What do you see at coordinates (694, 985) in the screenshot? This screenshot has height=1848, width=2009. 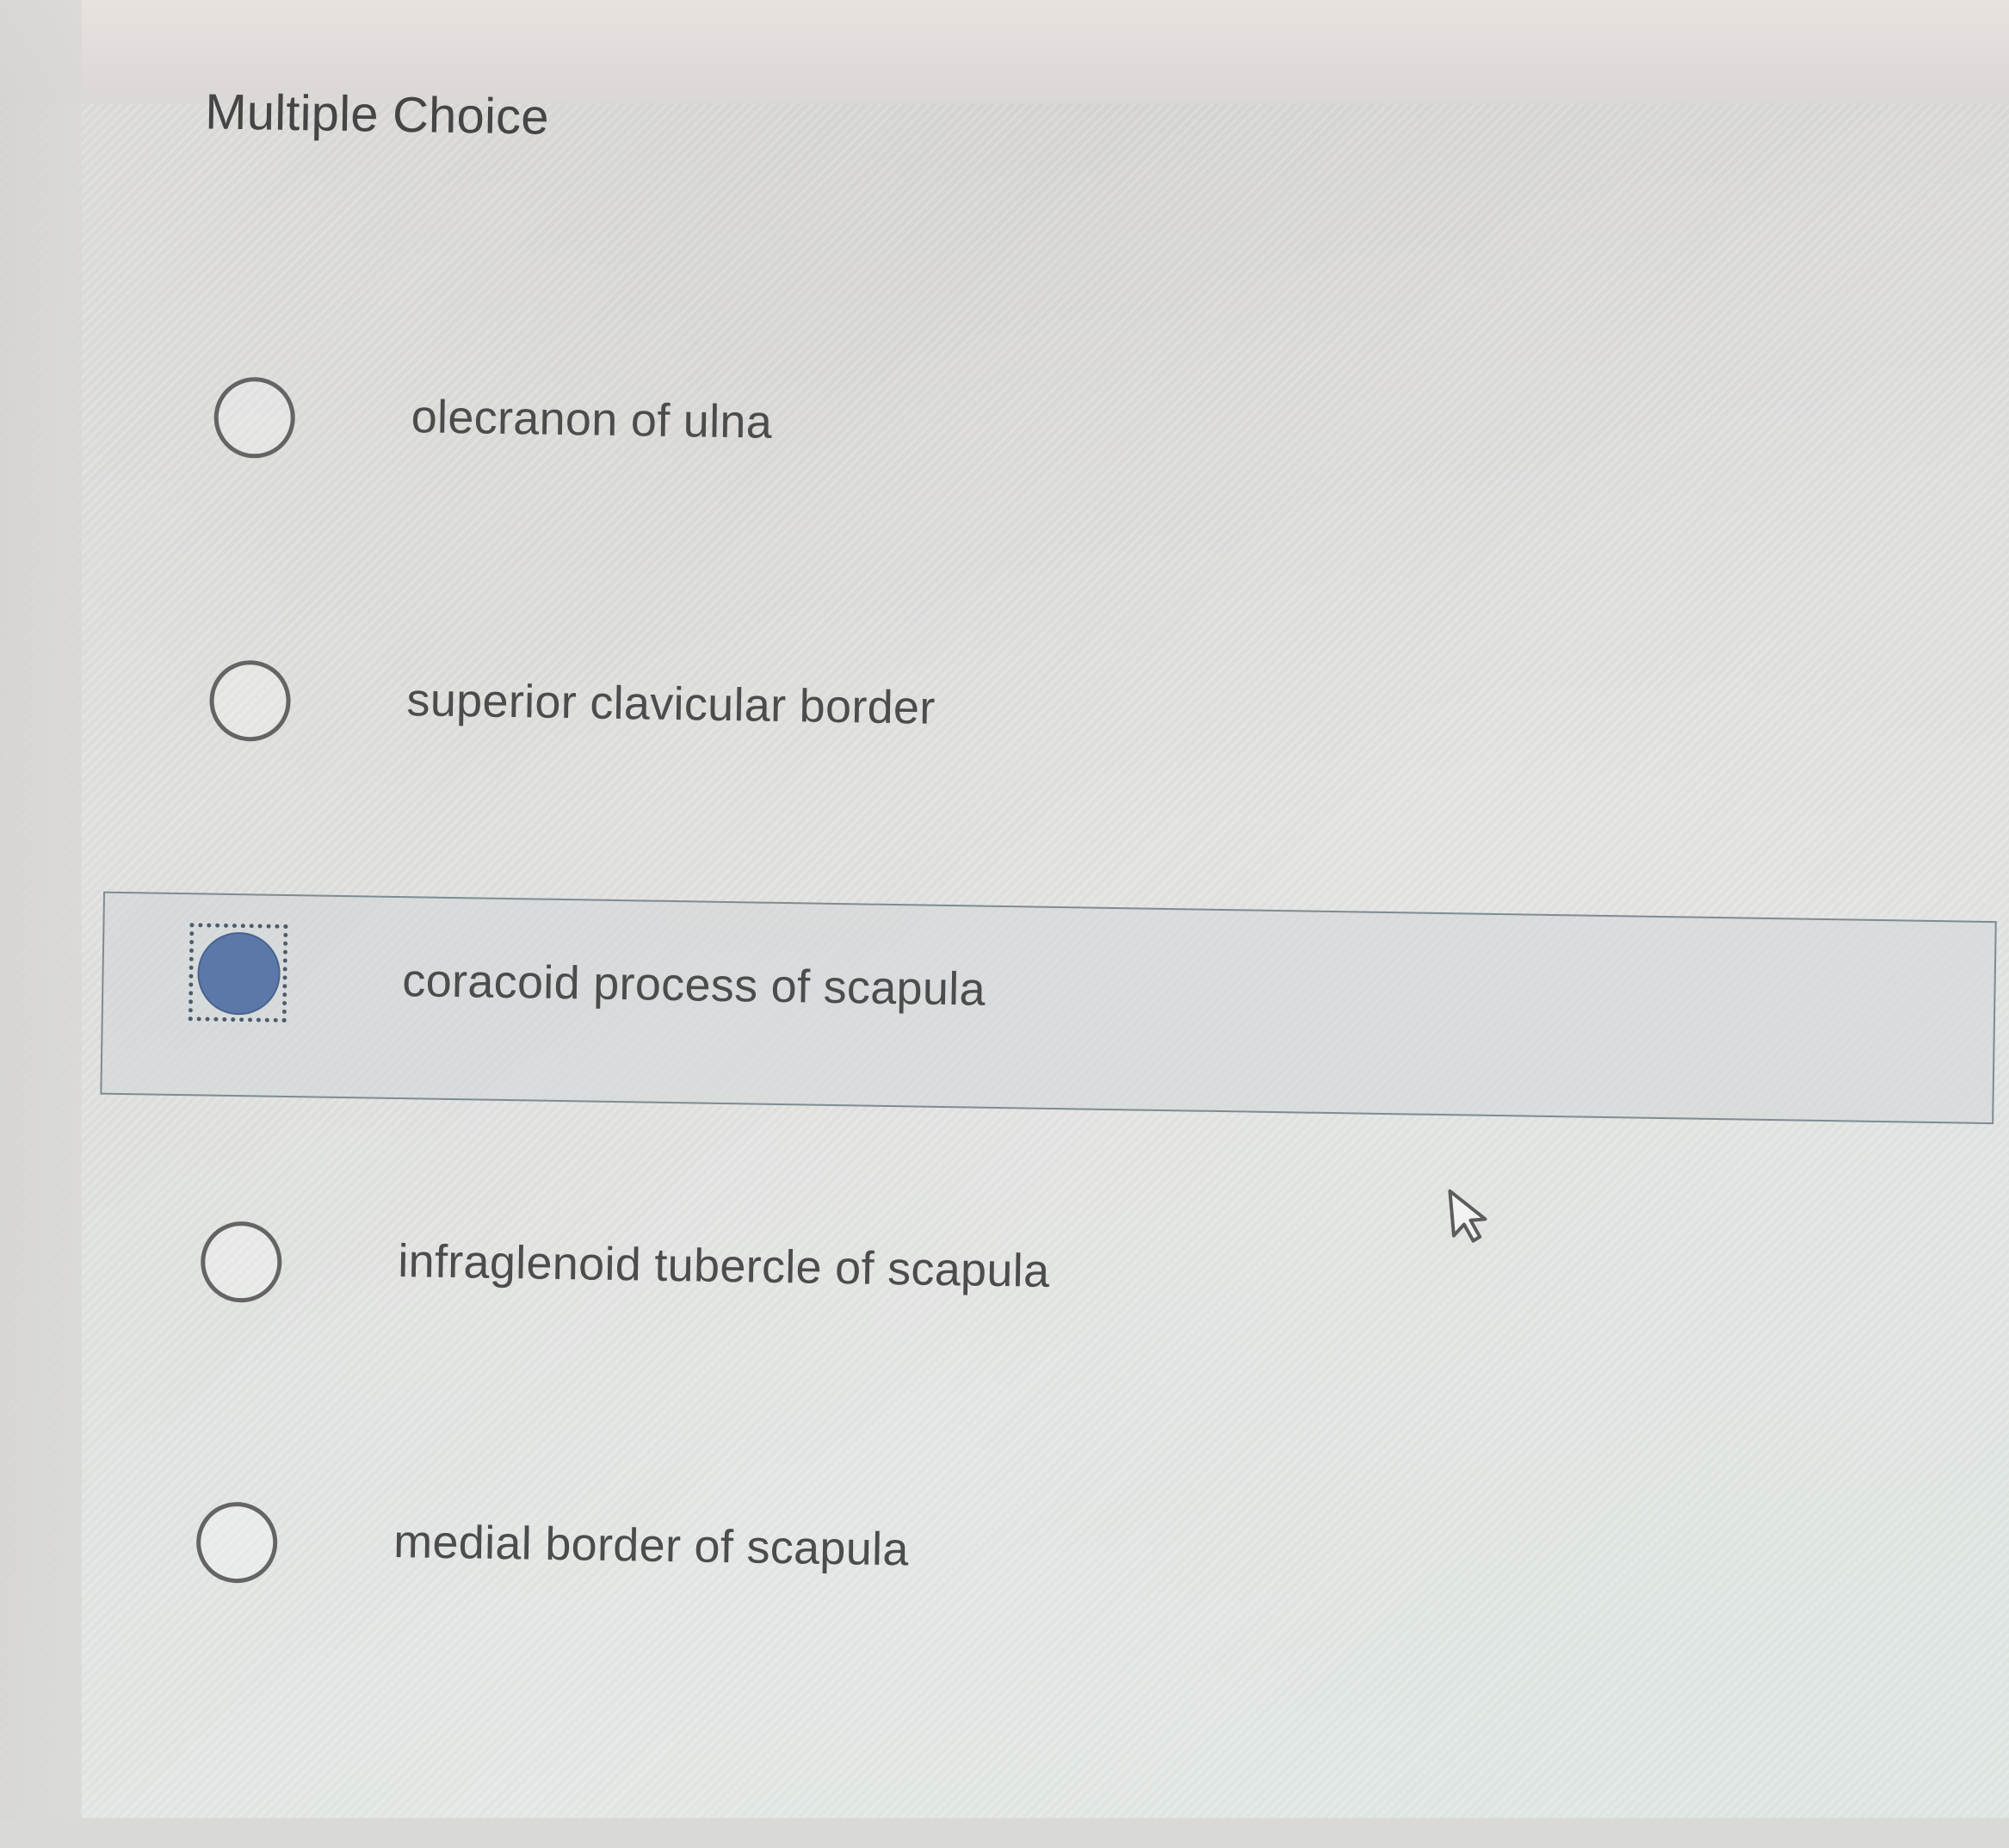 I see `answer-label: coracoid process of scapula` at bounding box center [694, 985].